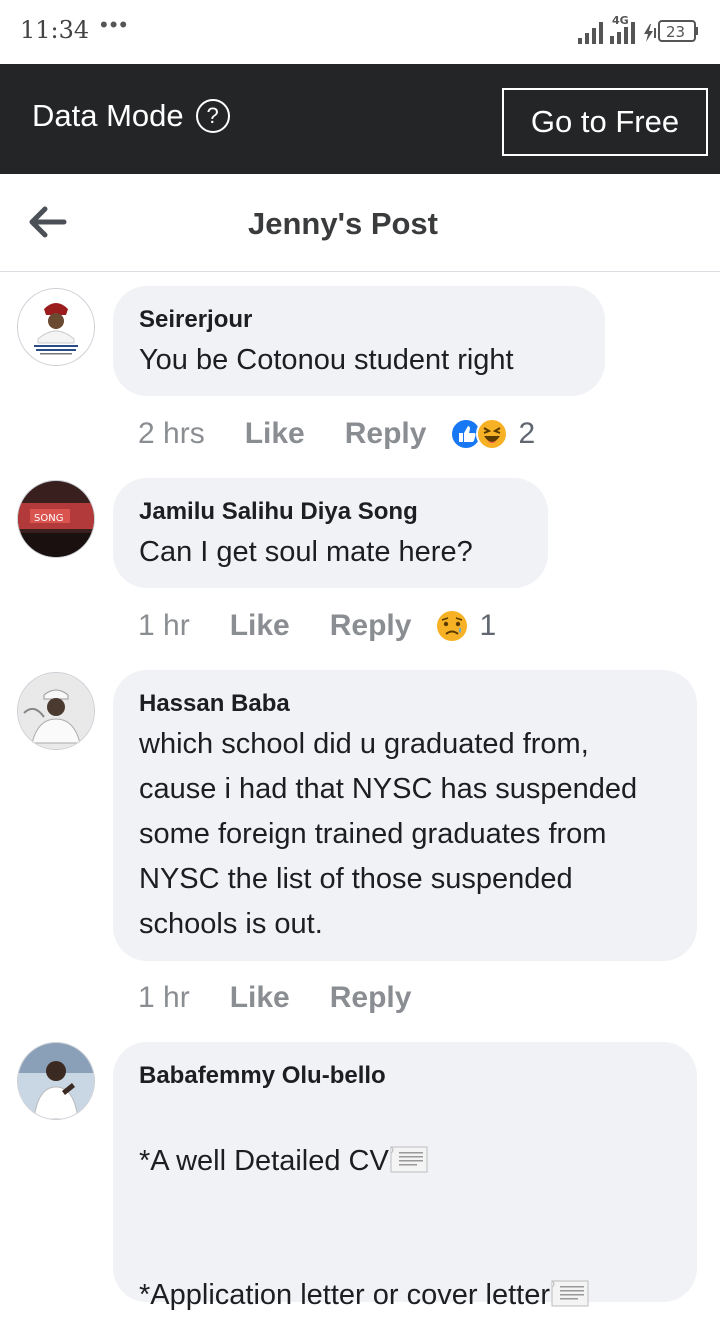  Describe the element at coordinates (115, 24) in the screenshot. I see `notification-dots: •••` at that location.